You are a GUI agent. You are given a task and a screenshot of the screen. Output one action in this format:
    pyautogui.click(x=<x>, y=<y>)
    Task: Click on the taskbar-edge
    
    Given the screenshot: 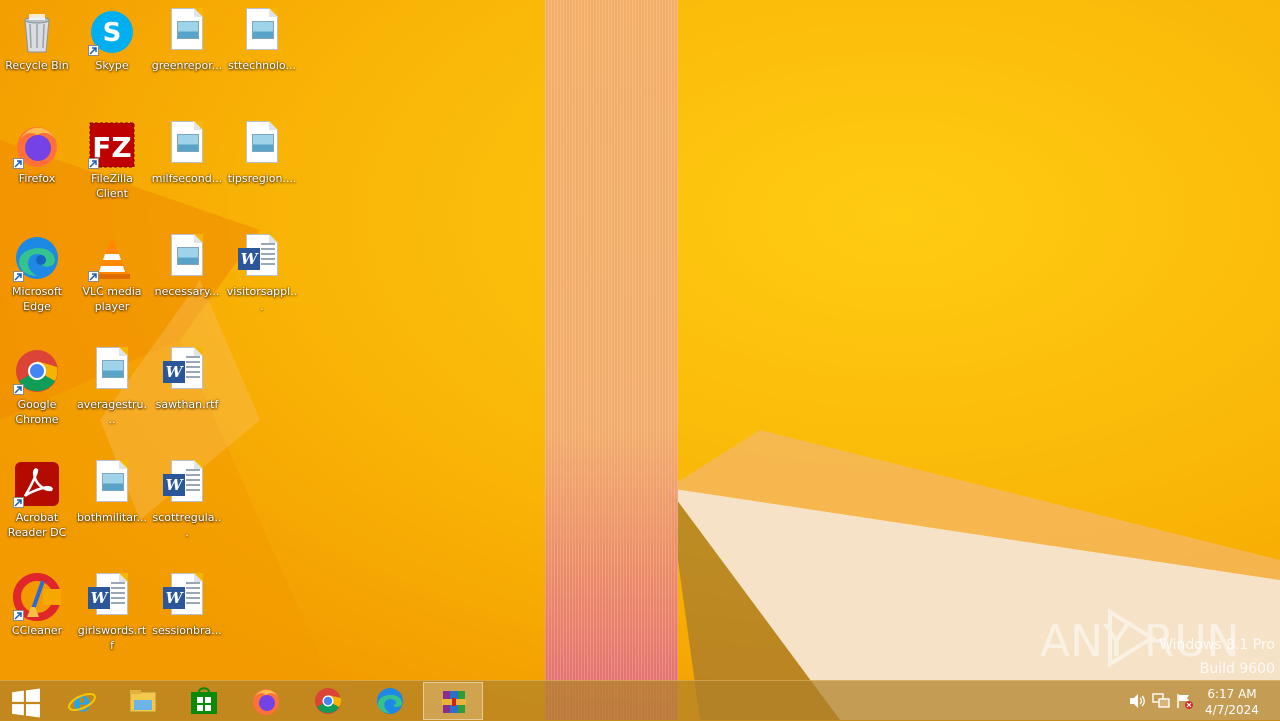 What is the action you would take?
    pyautogui.click(x=390, y=701)
    